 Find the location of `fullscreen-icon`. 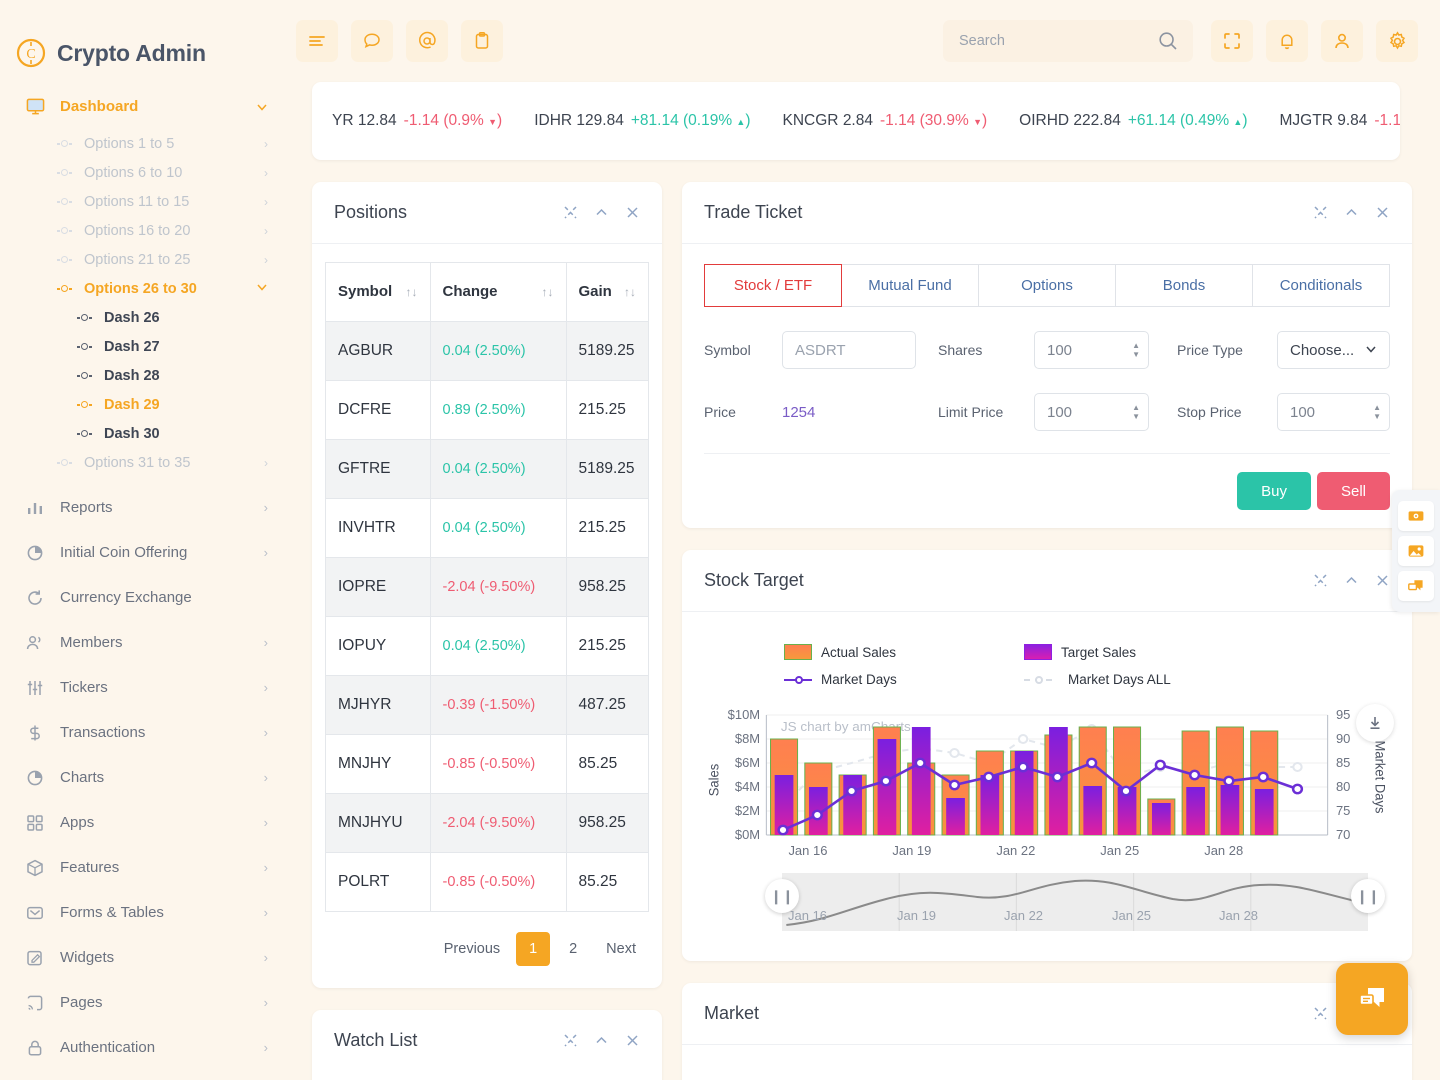

fullscreen-icon is located at coordinates (1232, 41).